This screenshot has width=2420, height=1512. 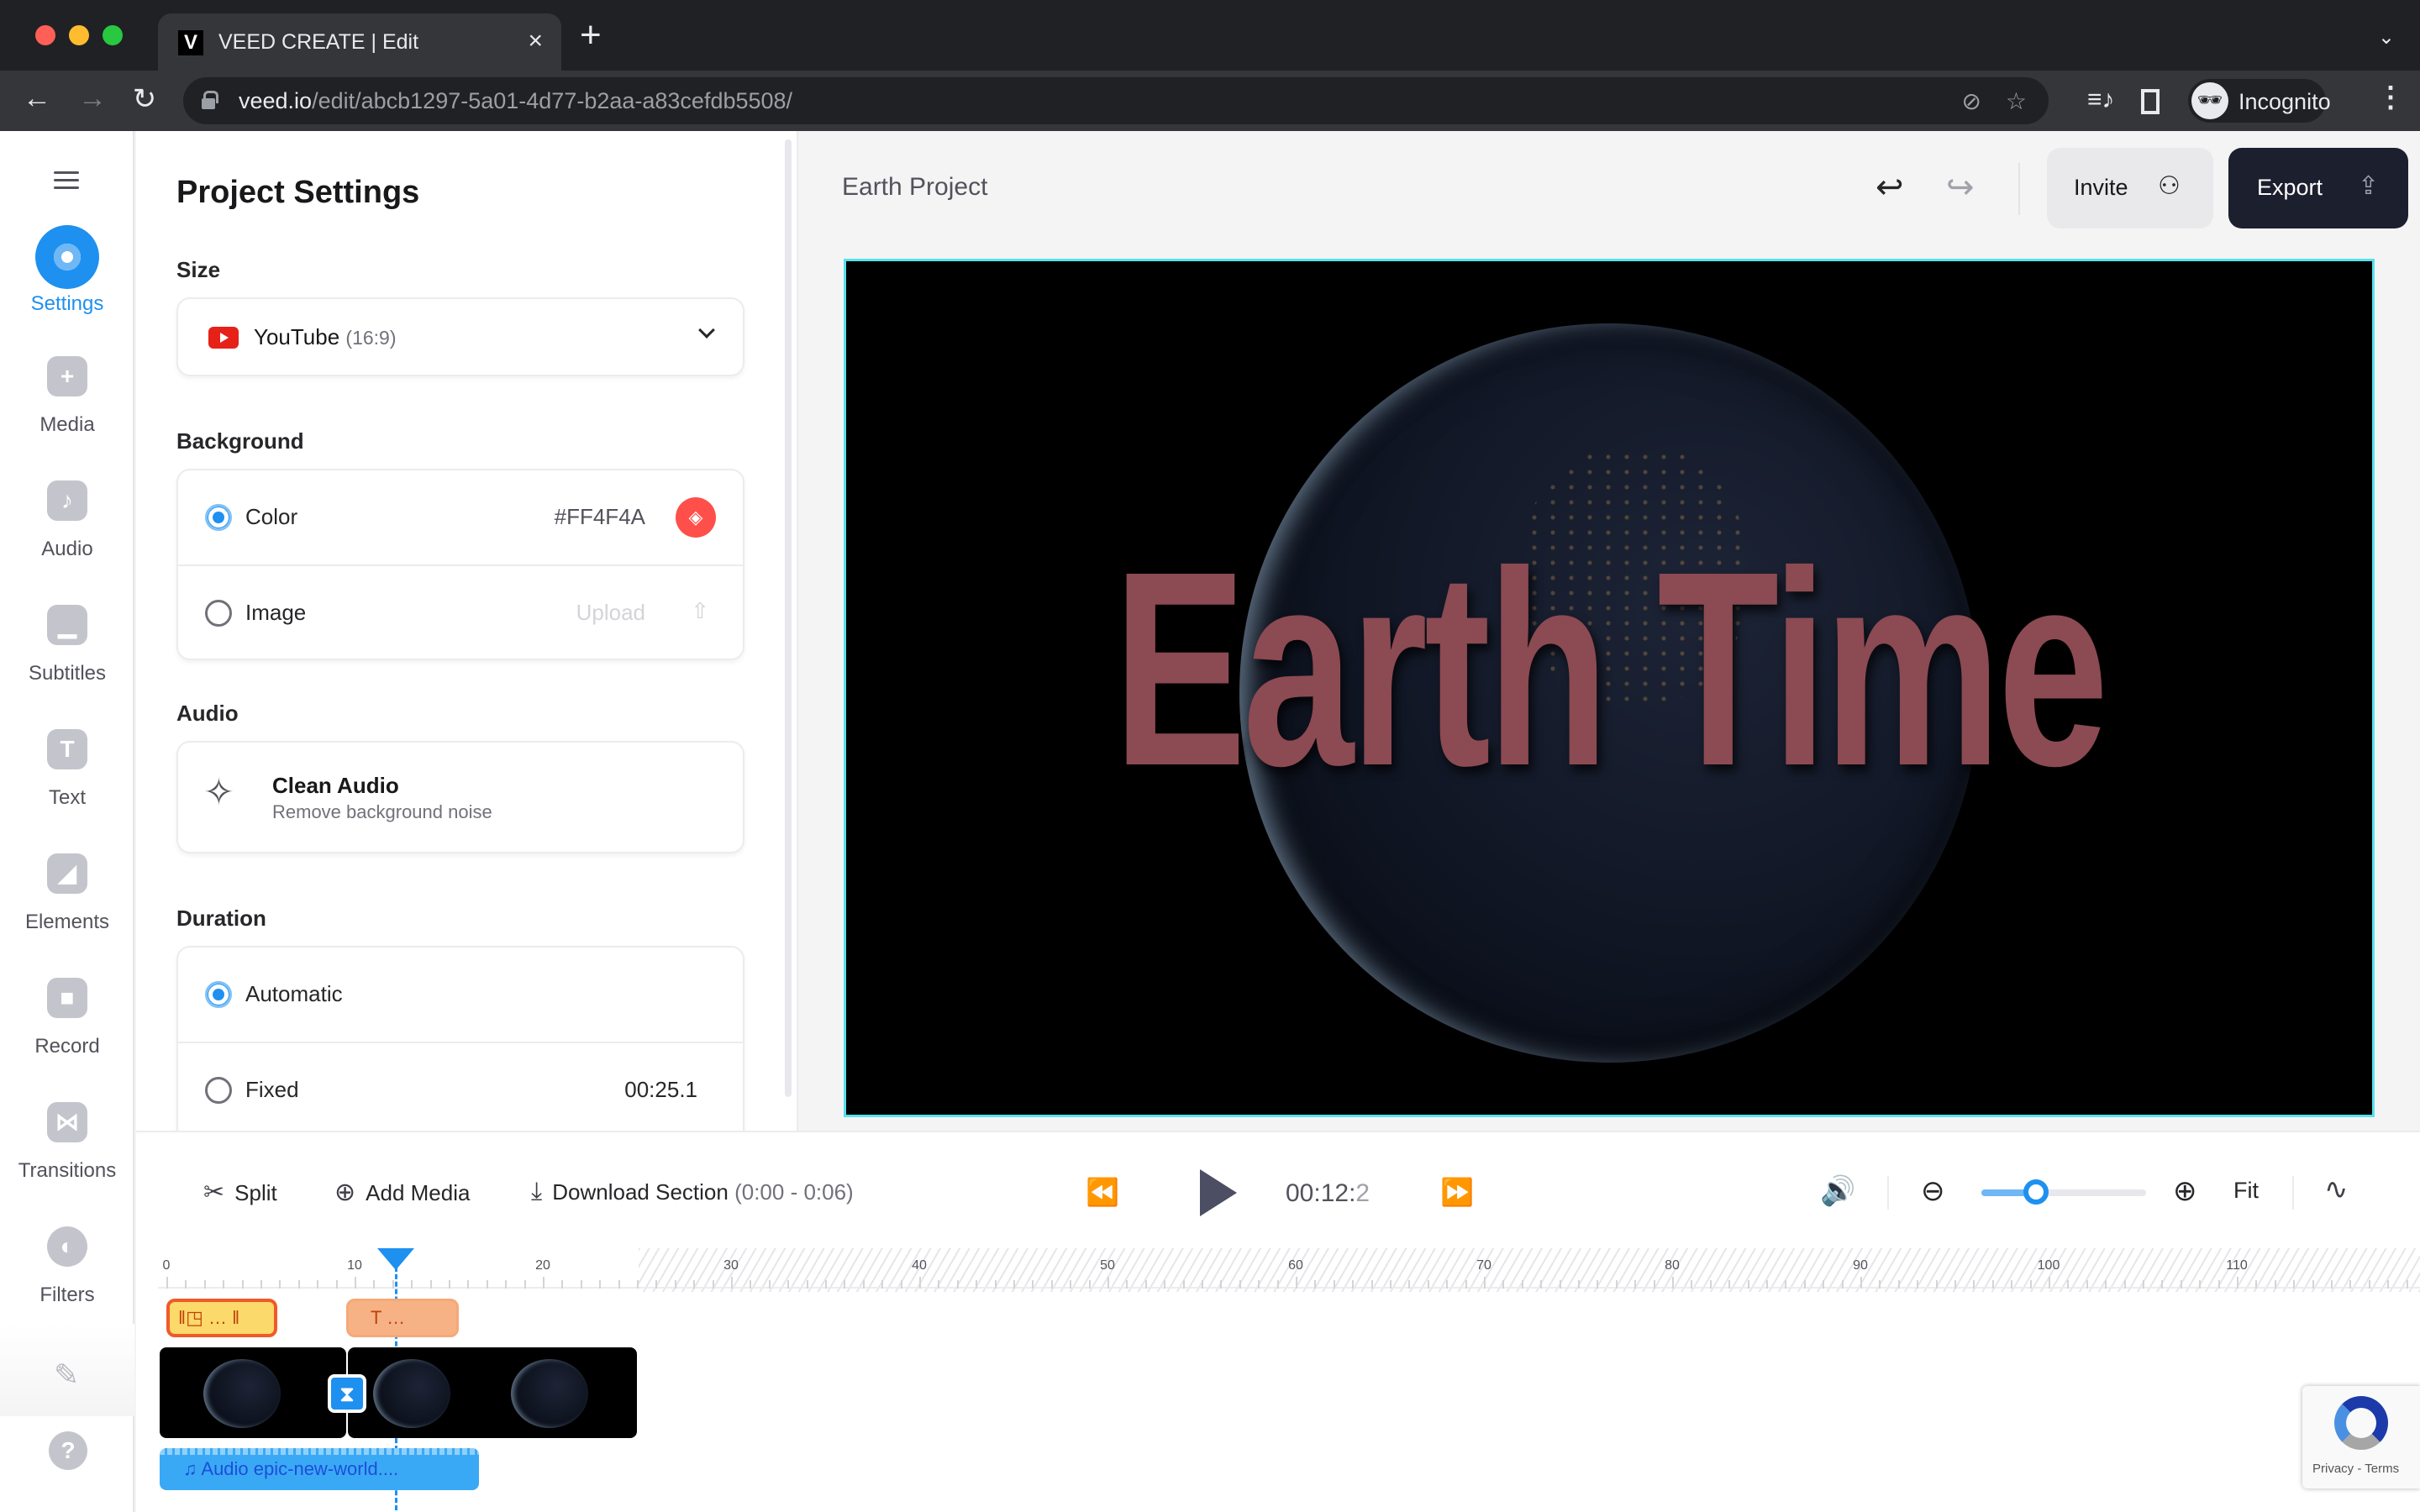 What do you see at coordinates (210, 100) in the screenshot?
I see `lock-icon` at bounding box center [210, 100].